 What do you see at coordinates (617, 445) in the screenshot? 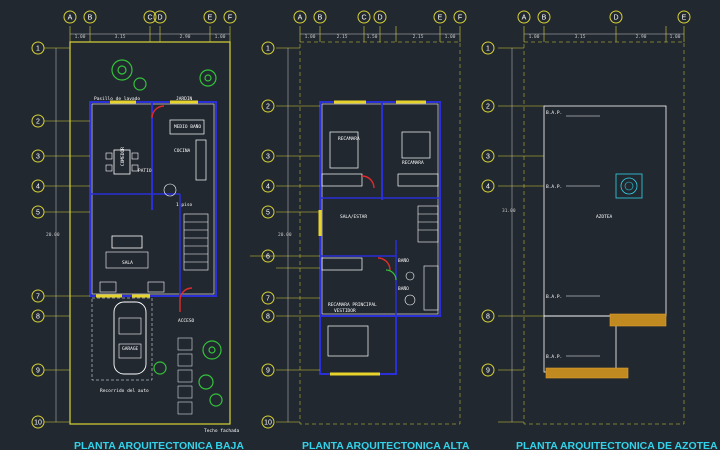
I see `plan-title-azotea: PLANTA ARQUITECTONICA DE AZOTEA` at bounding box center [617, 445].